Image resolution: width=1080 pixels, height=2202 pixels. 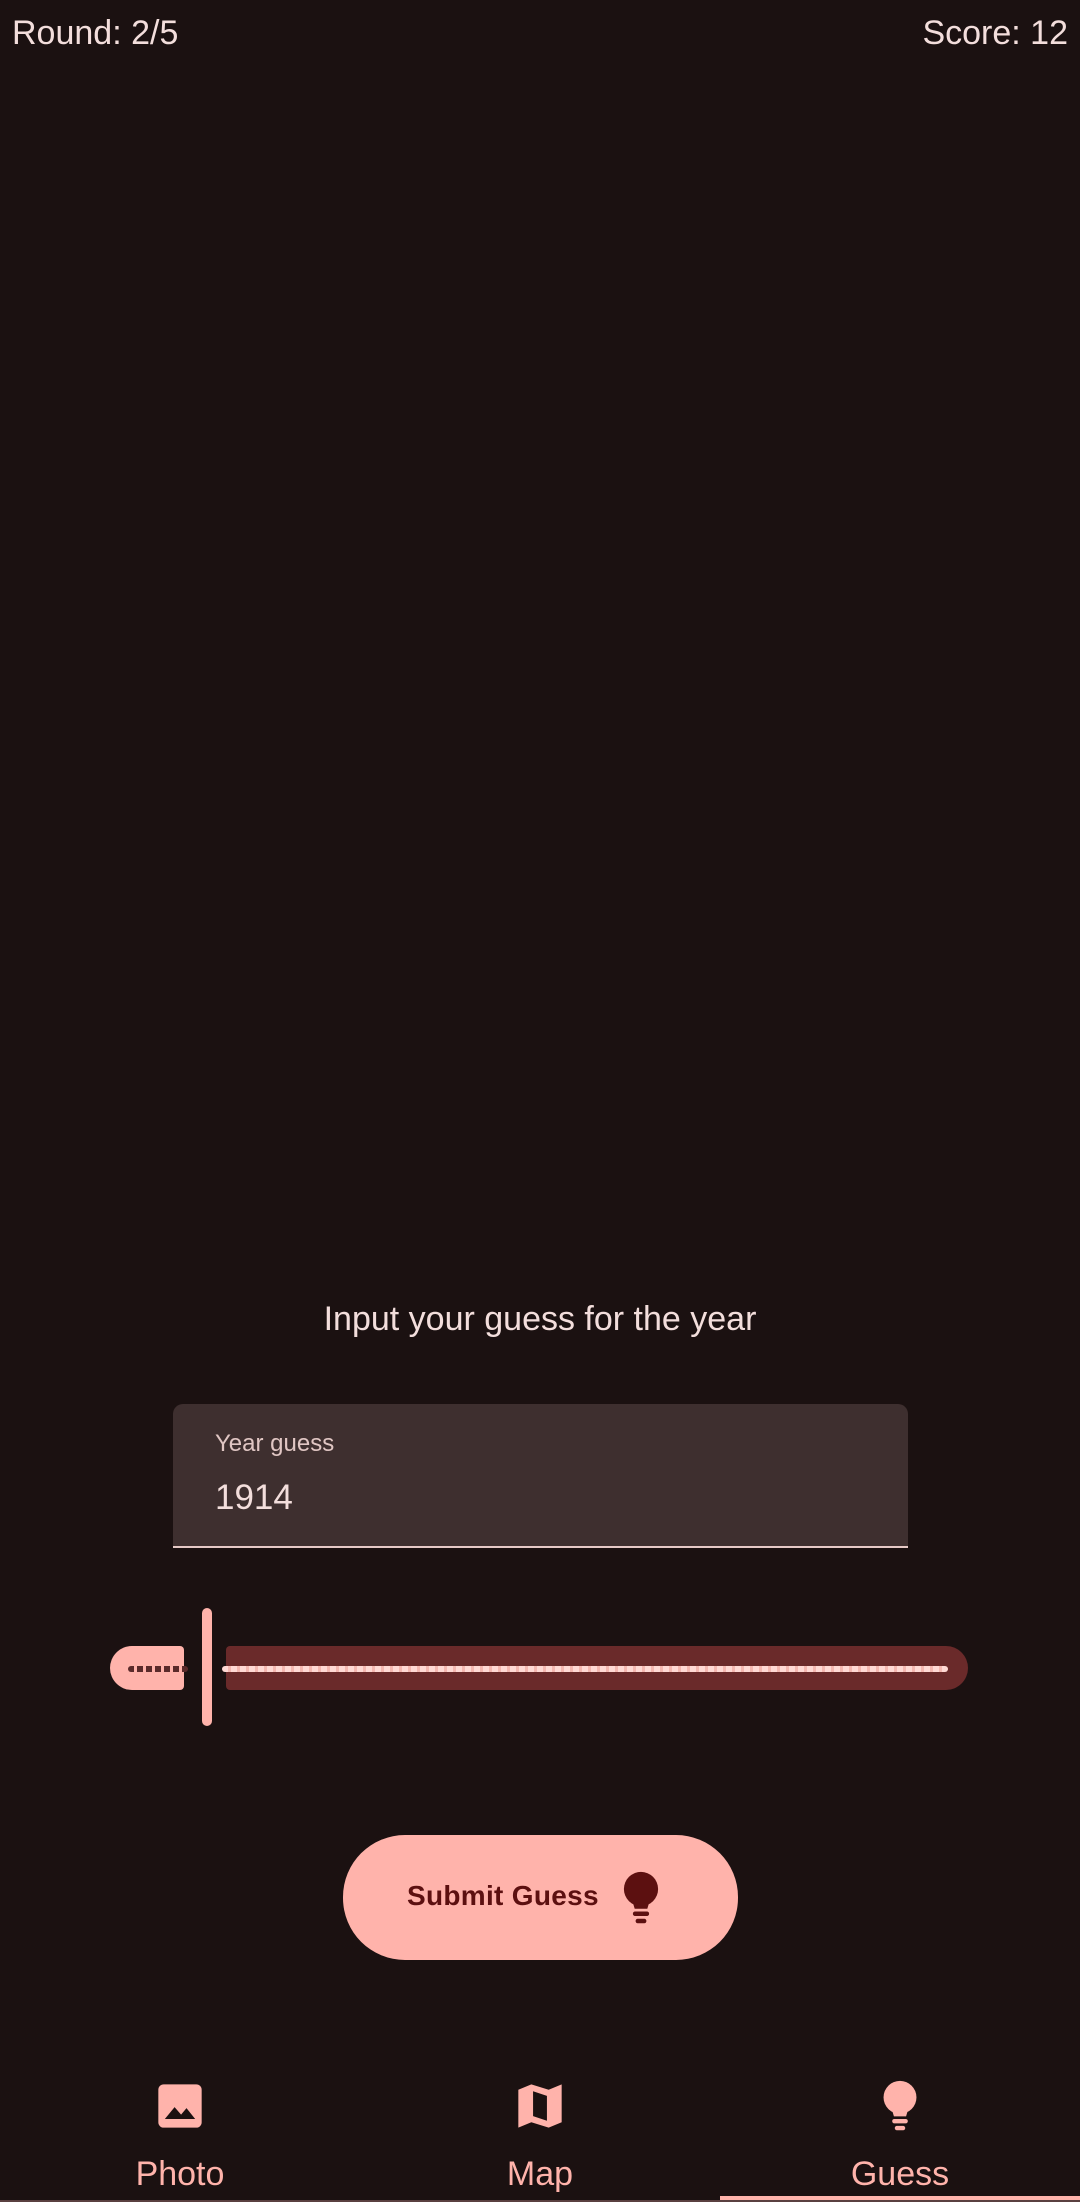 What do you see at coordinates (503, 1895) in the screenshot?
I see `submit-guess-label: Submit Guess` at bounding box center [503, 1895].